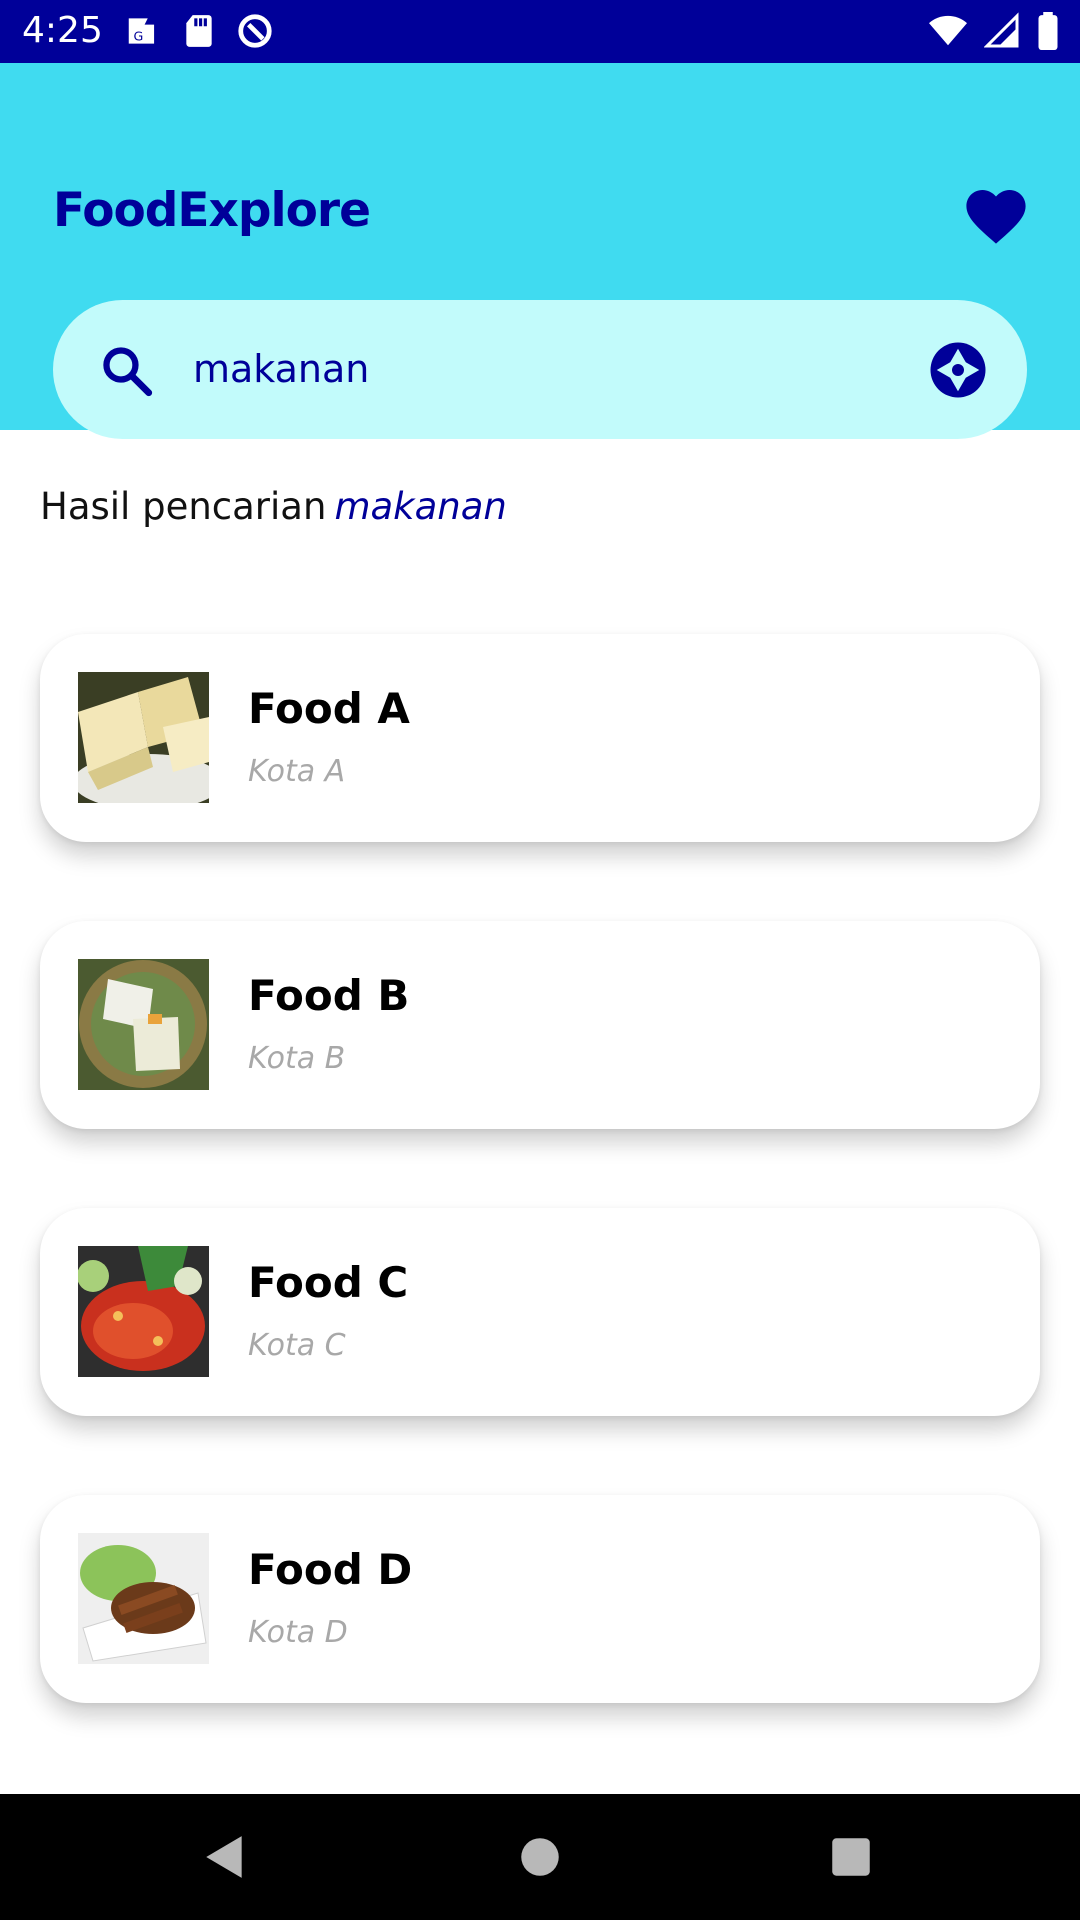 Image resolution: width=1080 pixels, height=1920 pixels. What do you see at coordinates (540, 1312) in the screenshot?
I see `food-card: Food C Kota C` at bounding box center [540, 1312].